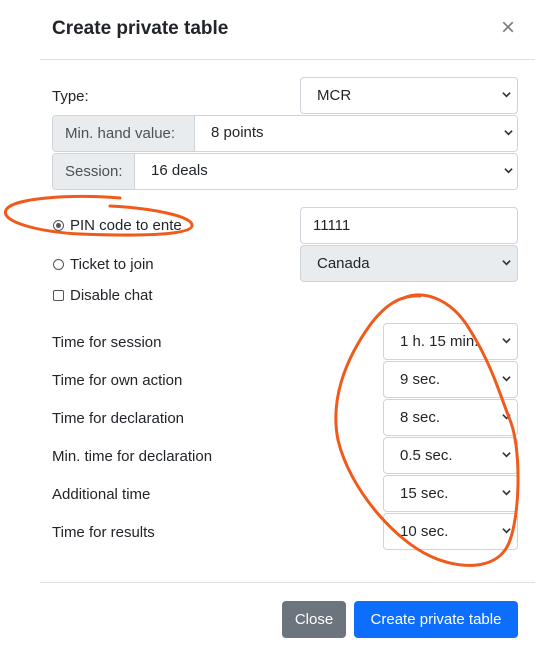 The image size is (535, 654). I want to click on time-results-label: Time for results, so click(103, 532).